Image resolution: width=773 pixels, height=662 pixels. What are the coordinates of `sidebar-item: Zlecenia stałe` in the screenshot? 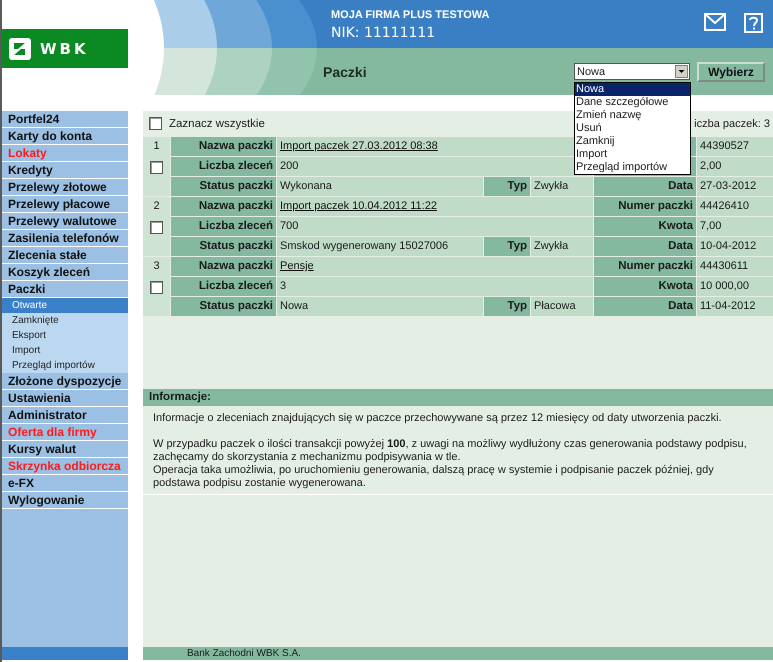 It's located at (65, 255).